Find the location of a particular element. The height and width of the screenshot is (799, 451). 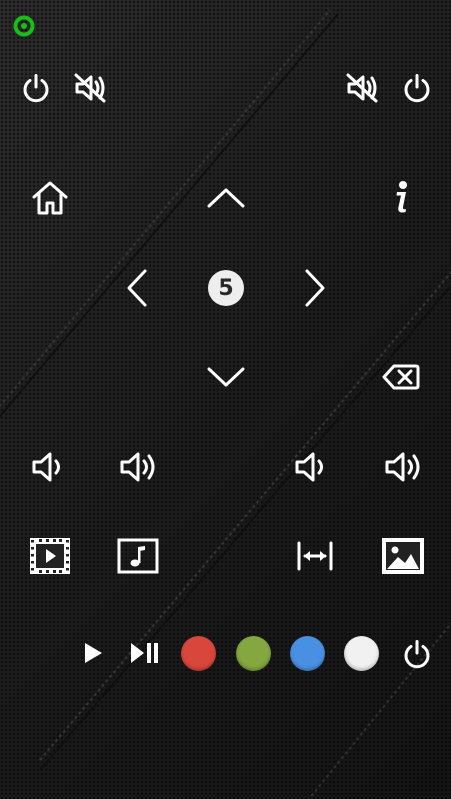

mute-button-left is located at coordinates (90, 88).